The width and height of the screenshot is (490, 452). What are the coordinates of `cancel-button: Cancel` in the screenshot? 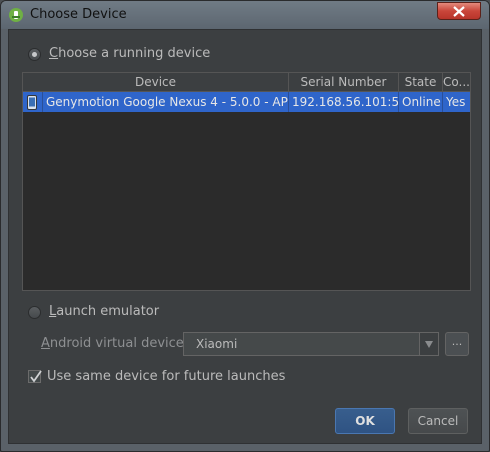 It's located at (438, 421).